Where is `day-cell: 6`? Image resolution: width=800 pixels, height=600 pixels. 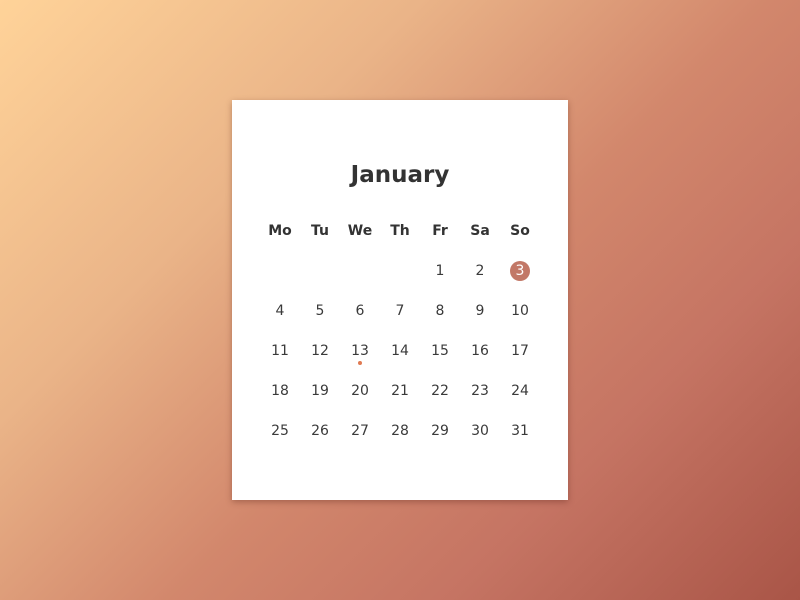 day-cell: 6 is located at coordinates (360, 311).